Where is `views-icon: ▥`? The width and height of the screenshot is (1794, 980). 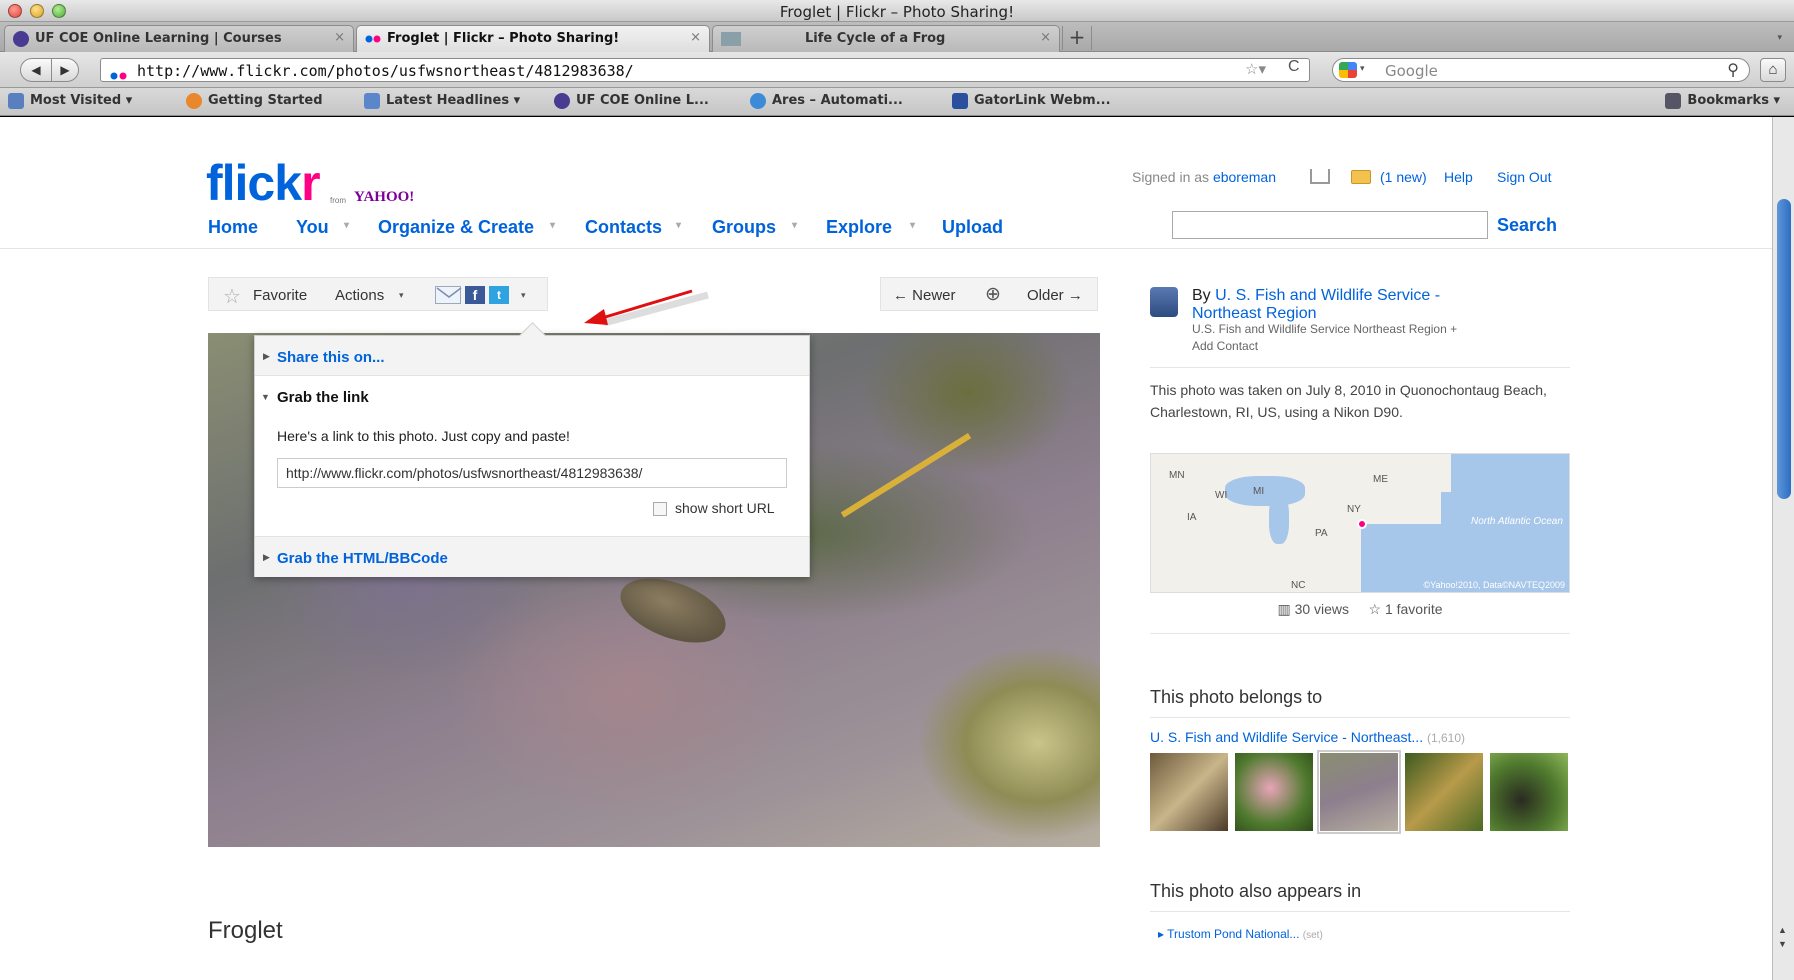 views-icon: ▥ is located at coordinates (1284, 609).